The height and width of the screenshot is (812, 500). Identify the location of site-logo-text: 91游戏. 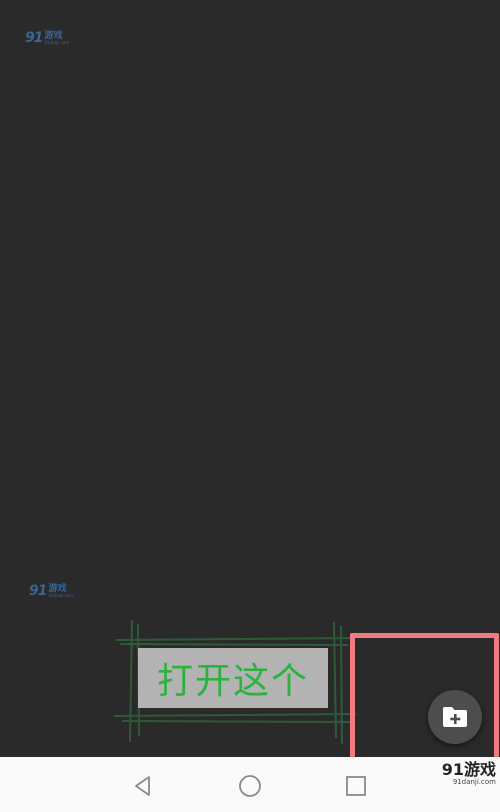
(468, 769).